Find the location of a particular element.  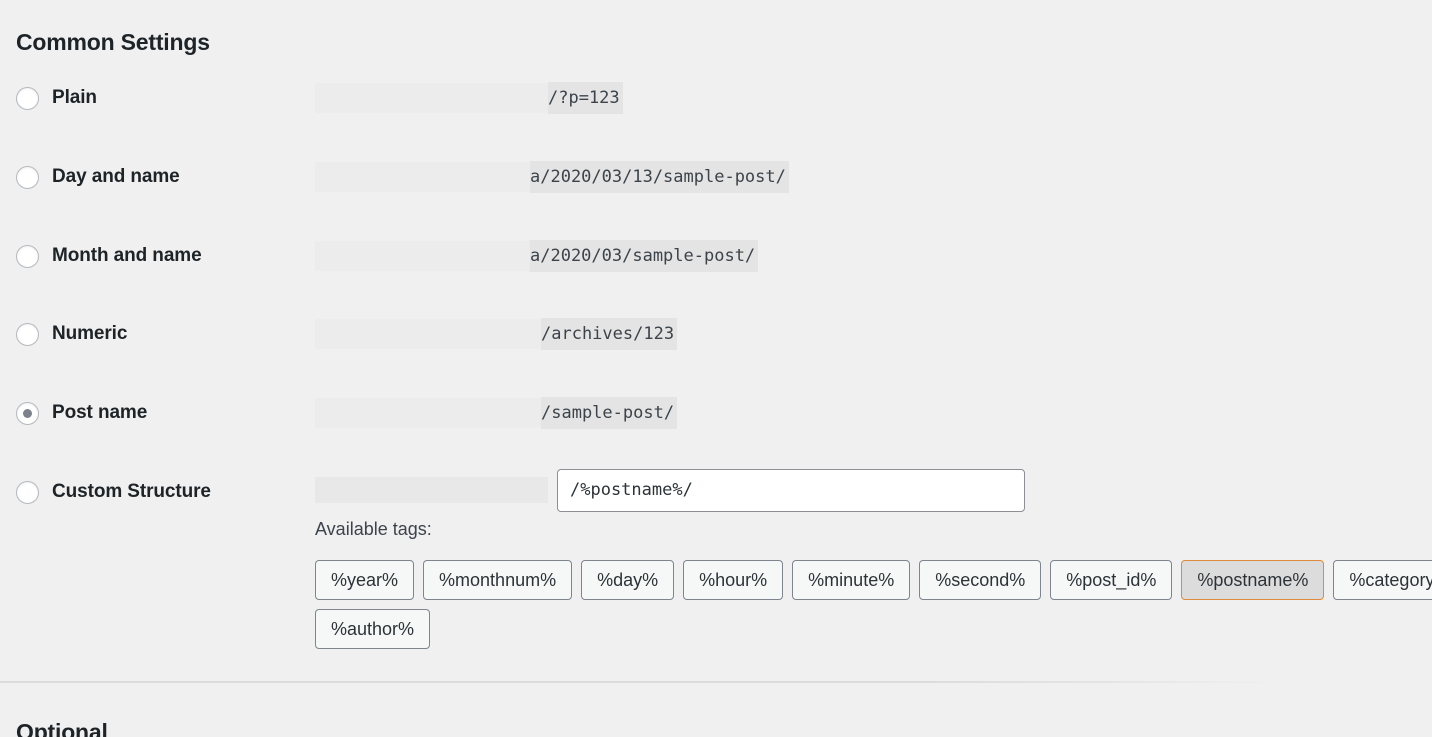

common-settings-heading: Common Settings is located at coordinates (113, 42).